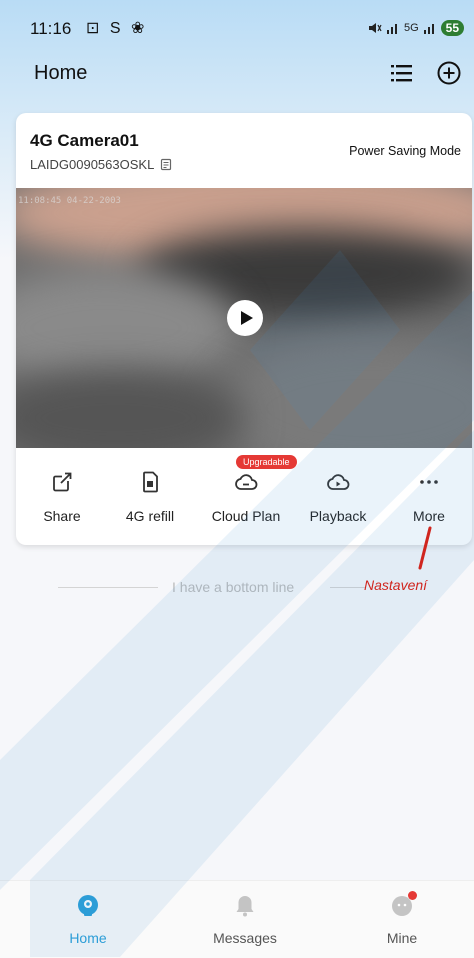 Image resolution: width=474 pixels, height=958 pixels. What do you see at coordinates (233, 587) in the screenshot?
I see `bottom-line-text: I have a bottom line` at bounding box center [233, 587].